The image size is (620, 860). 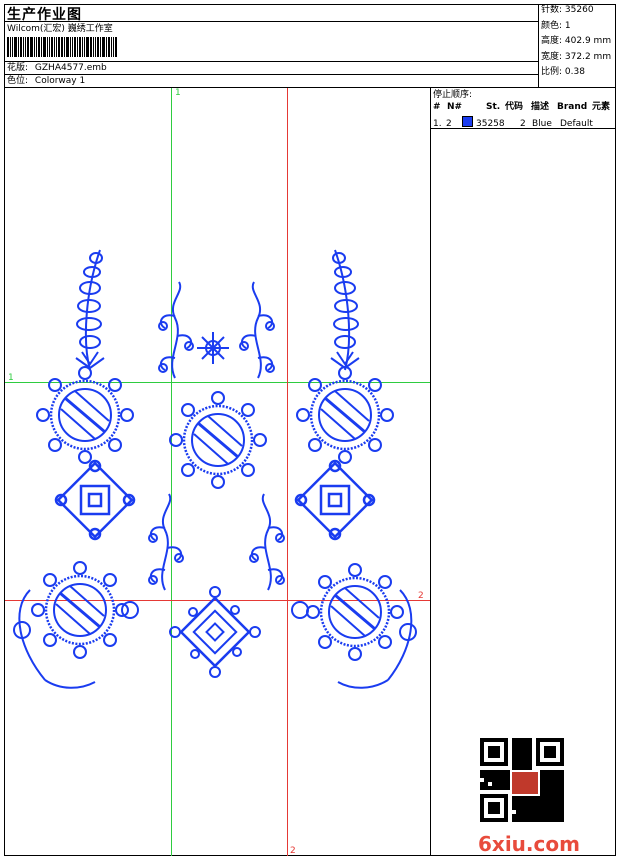 What do you see at coordinates (525, 783) in the screenshot?
I see `qr-logo` at bounding box center [525, 783].